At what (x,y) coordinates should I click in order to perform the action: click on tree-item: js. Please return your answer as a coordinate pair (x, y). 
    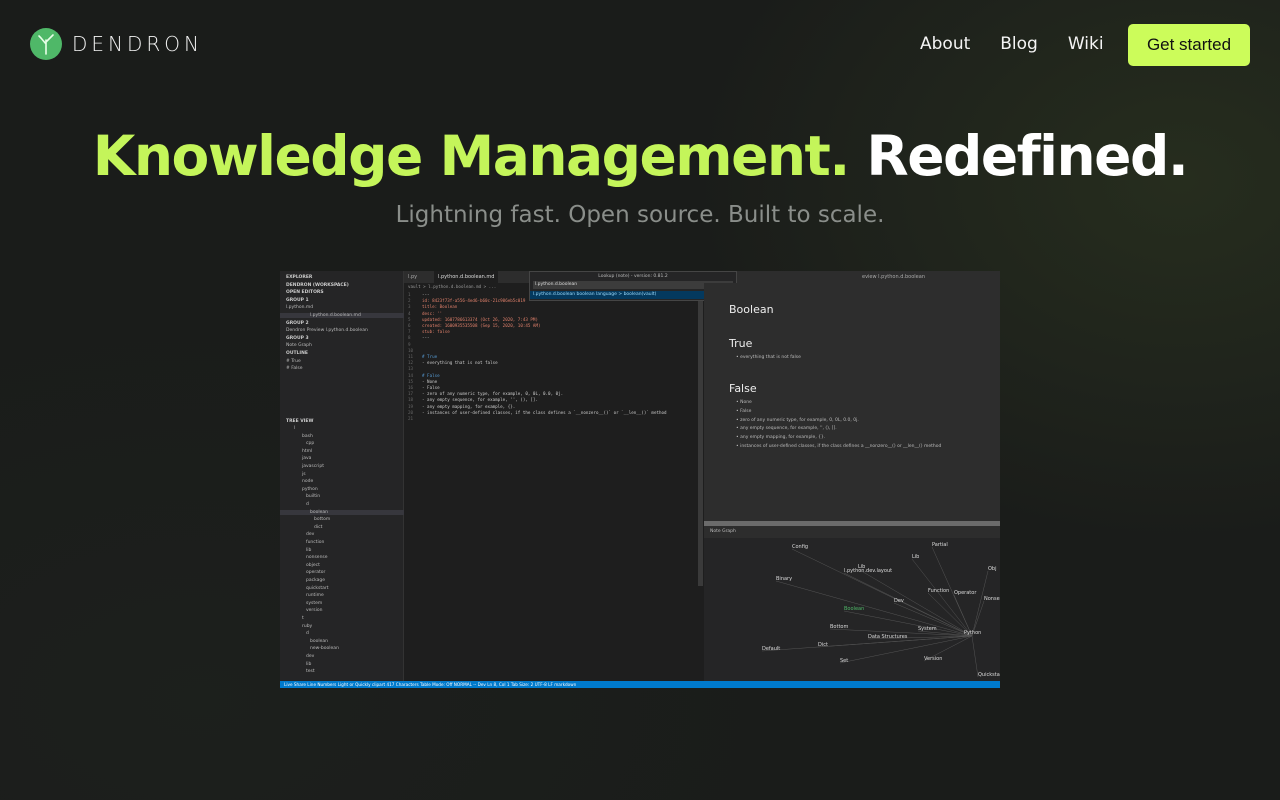
    Looking at the image, I should click on (304, 474).